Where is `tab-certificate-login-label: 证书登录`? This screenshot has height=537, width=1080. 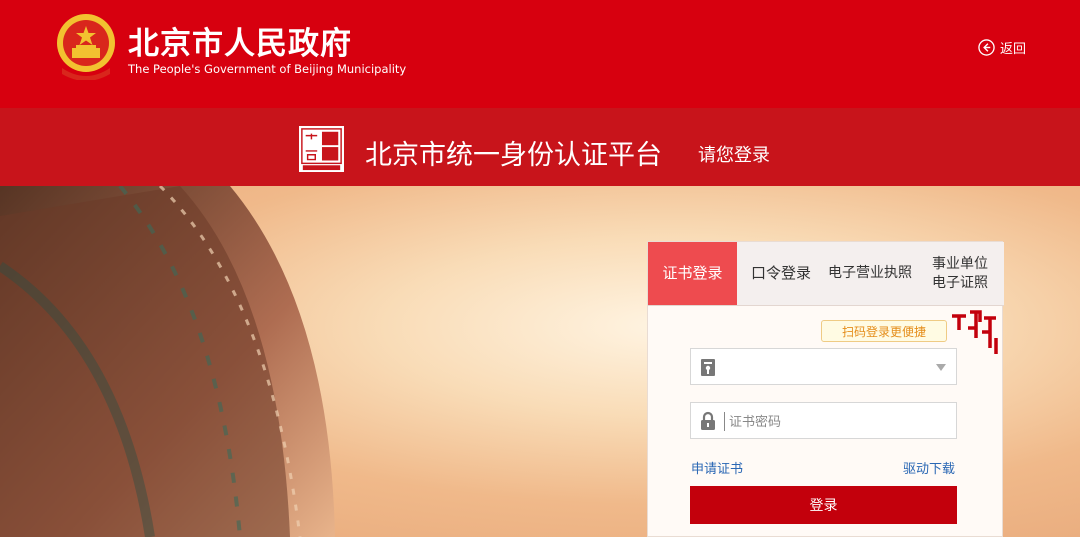
tab-certificate-login-label: 证书登录 is located at coordinates (692, 273).